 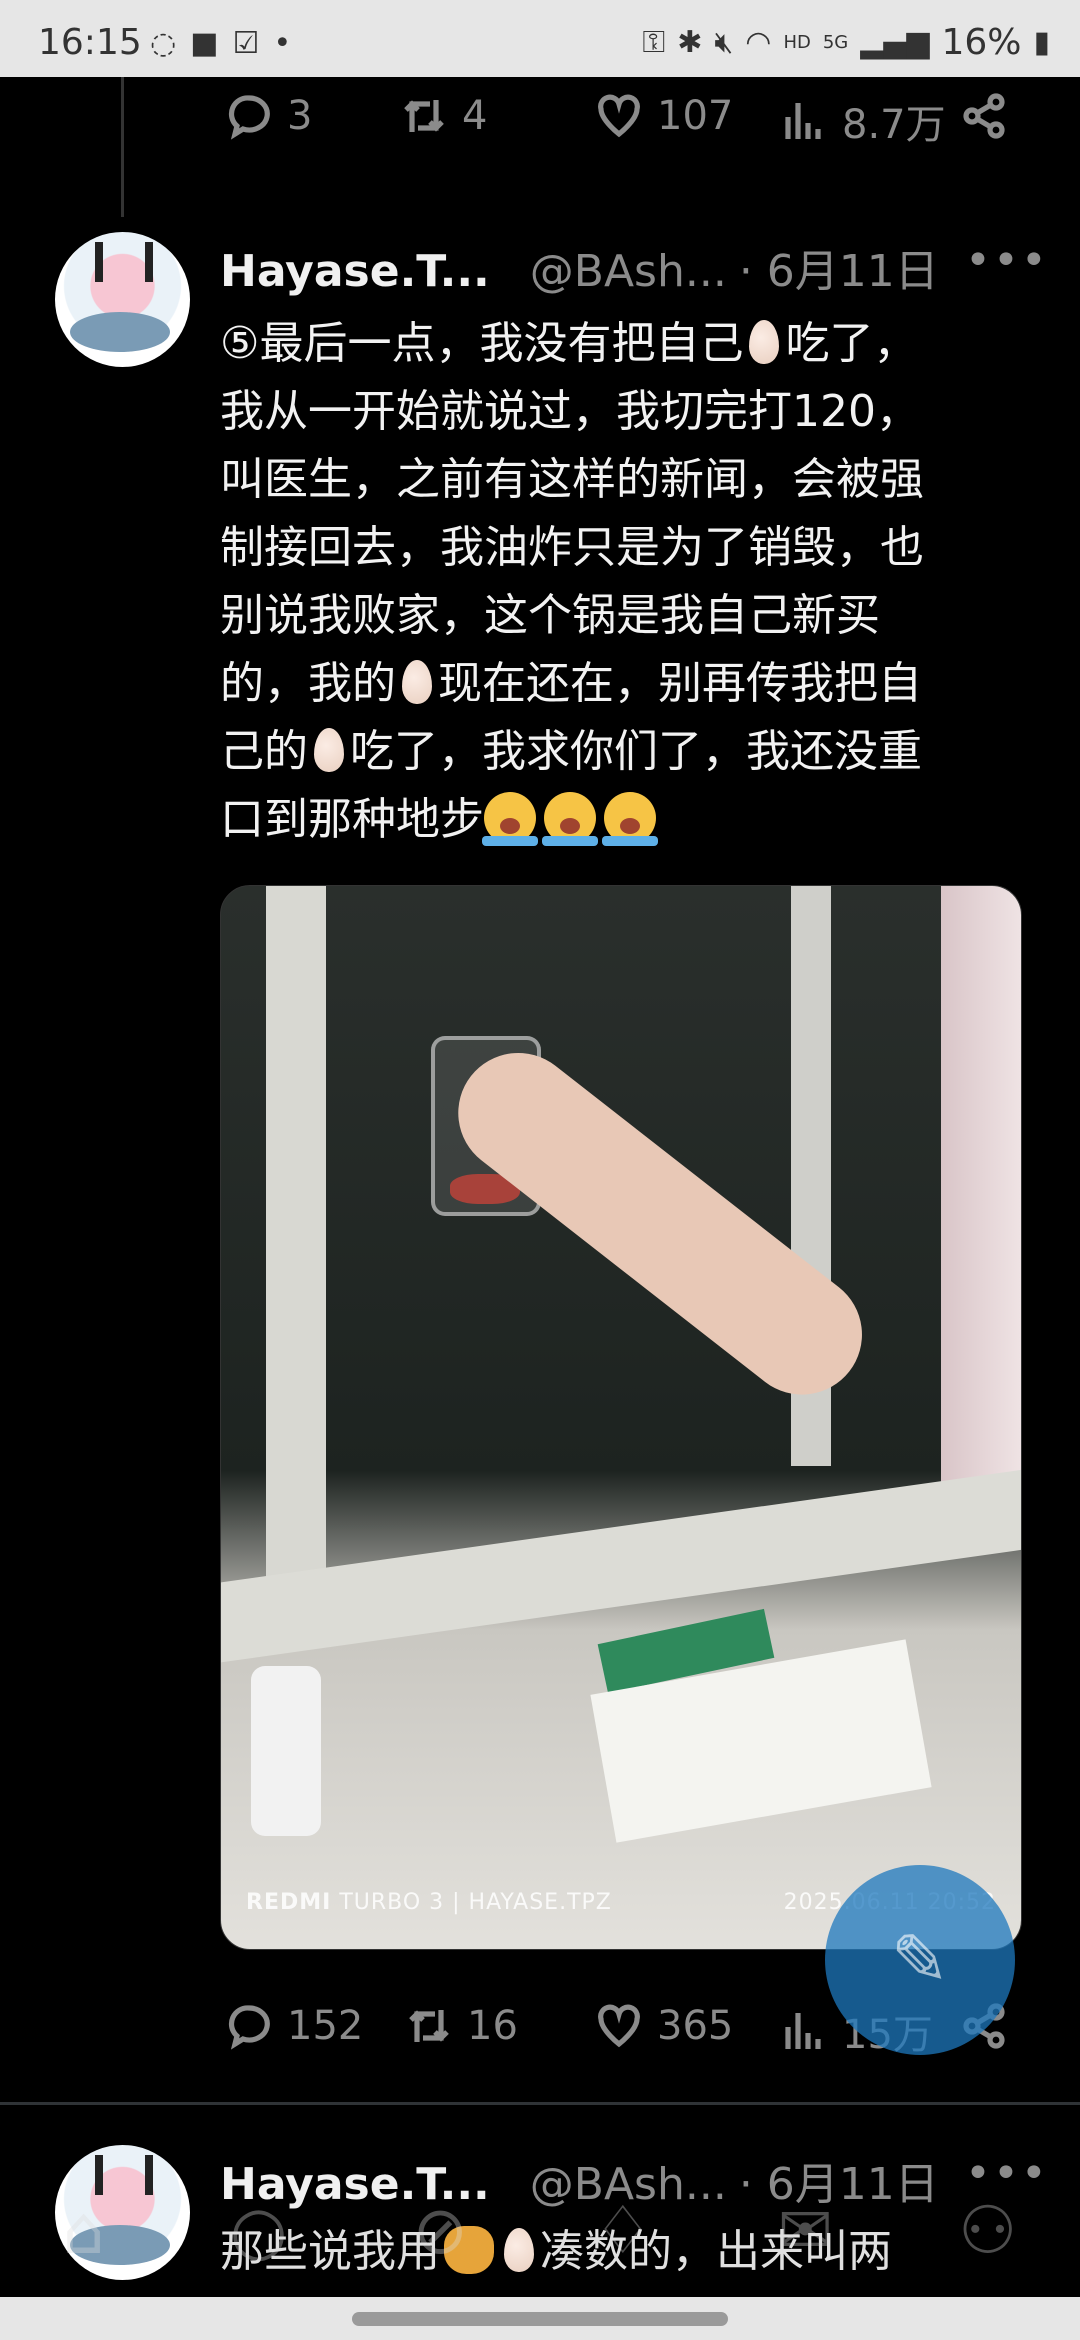 I want to click on bluetooth-icon: ✱, so click(x=690, y=42).